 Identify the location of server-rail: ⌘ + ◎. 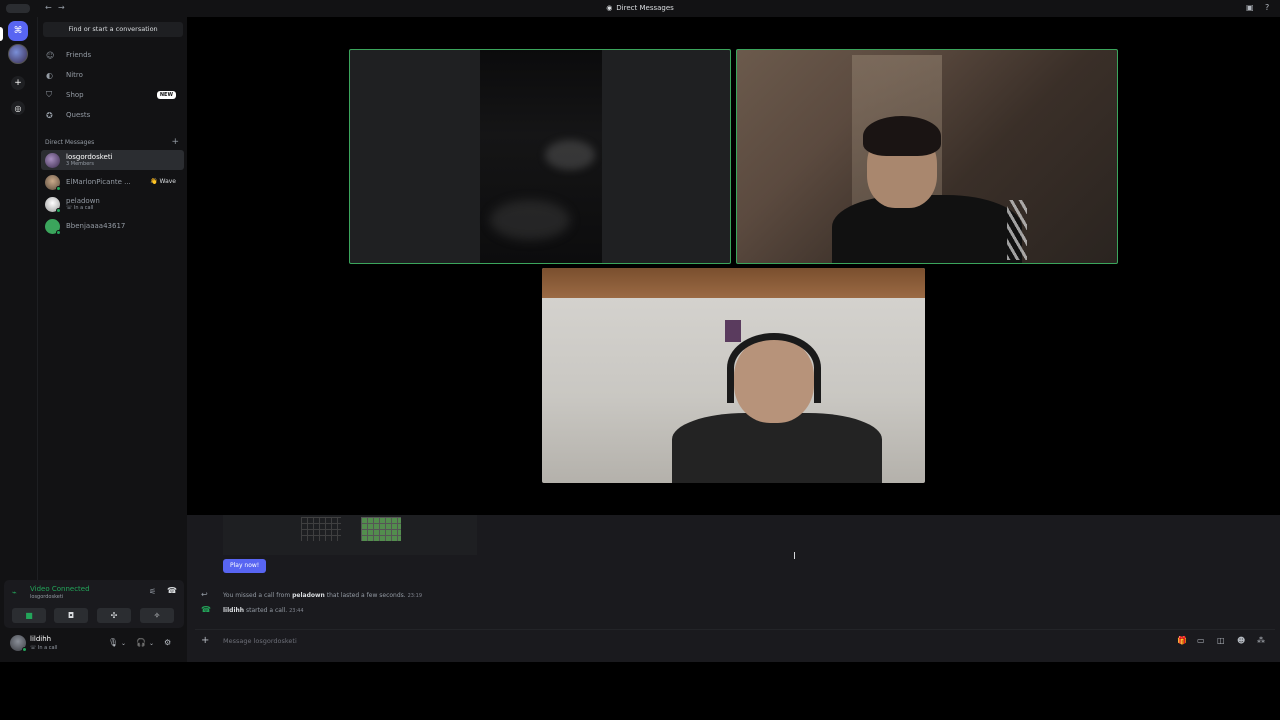
(18, 298).